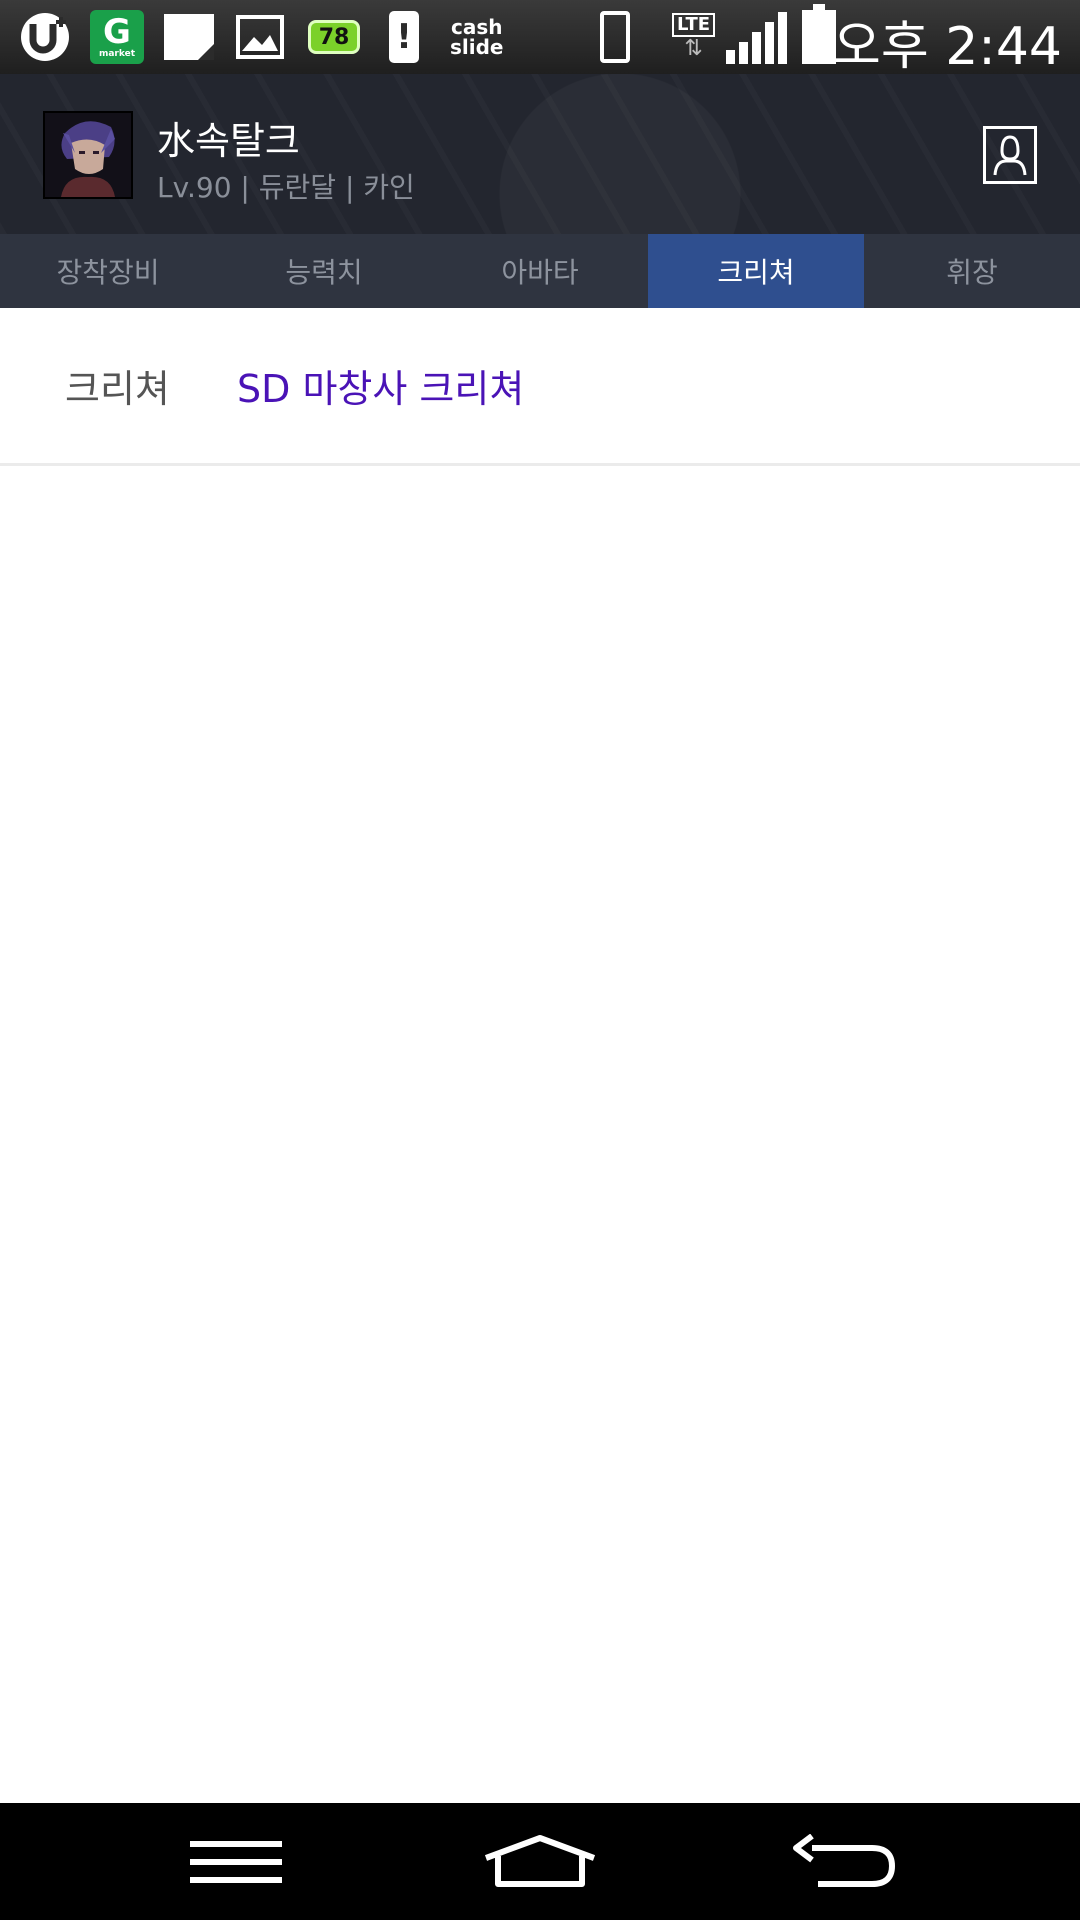 The width and height of the screenshot is (1080, 1920). What do you see at coordinates (477, 27) in the screenshot?
I see `cashslide-line1: cash` at bounding box center [477, 27].